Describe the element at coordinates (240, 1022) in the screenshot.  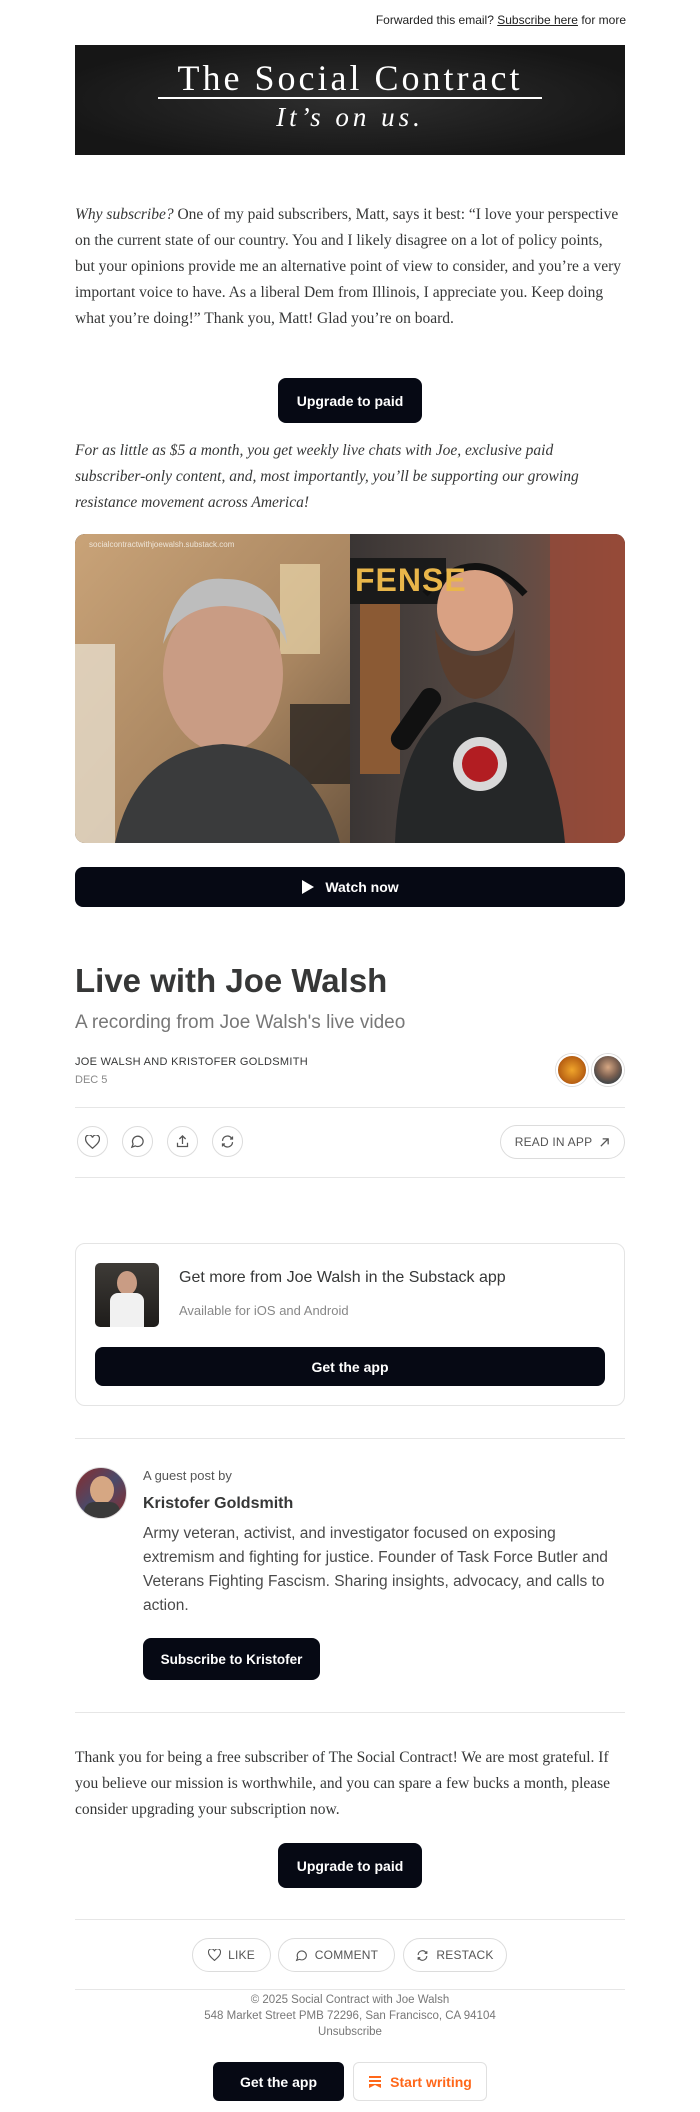
I see `post-subtitle: A recording from Joe Walsh's live video` at that location.